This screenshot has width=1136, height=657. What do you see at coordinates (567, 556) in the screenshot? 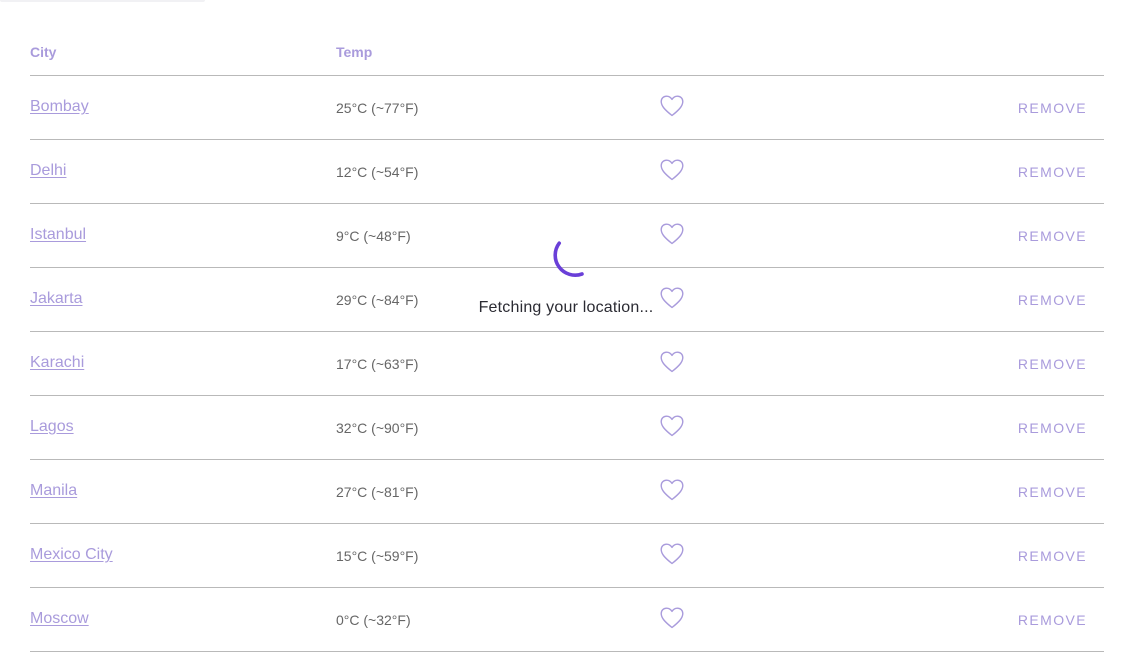
I see `table-row: Mexico City 15°C (~59°F) REMOVE` at bounding box center [567, 556].